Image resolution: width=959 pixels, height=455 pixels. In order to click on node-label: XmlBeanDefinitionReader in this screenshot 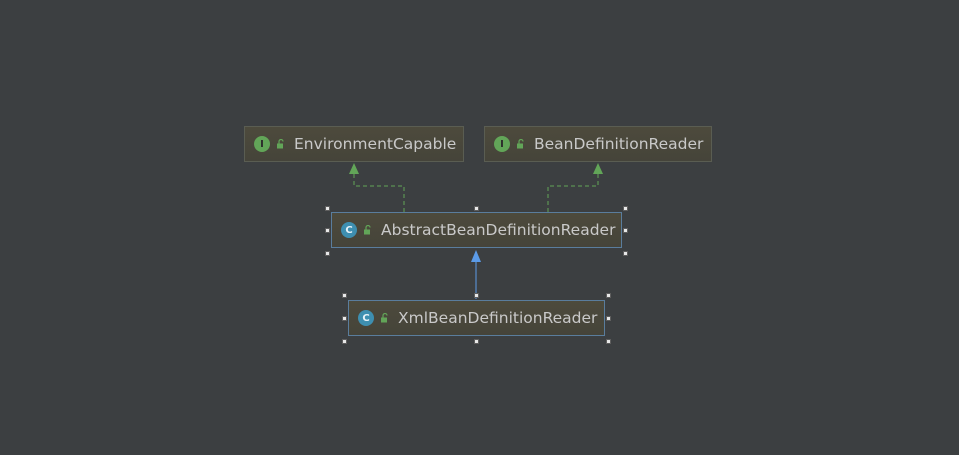, I will do `click(498, 318)`.